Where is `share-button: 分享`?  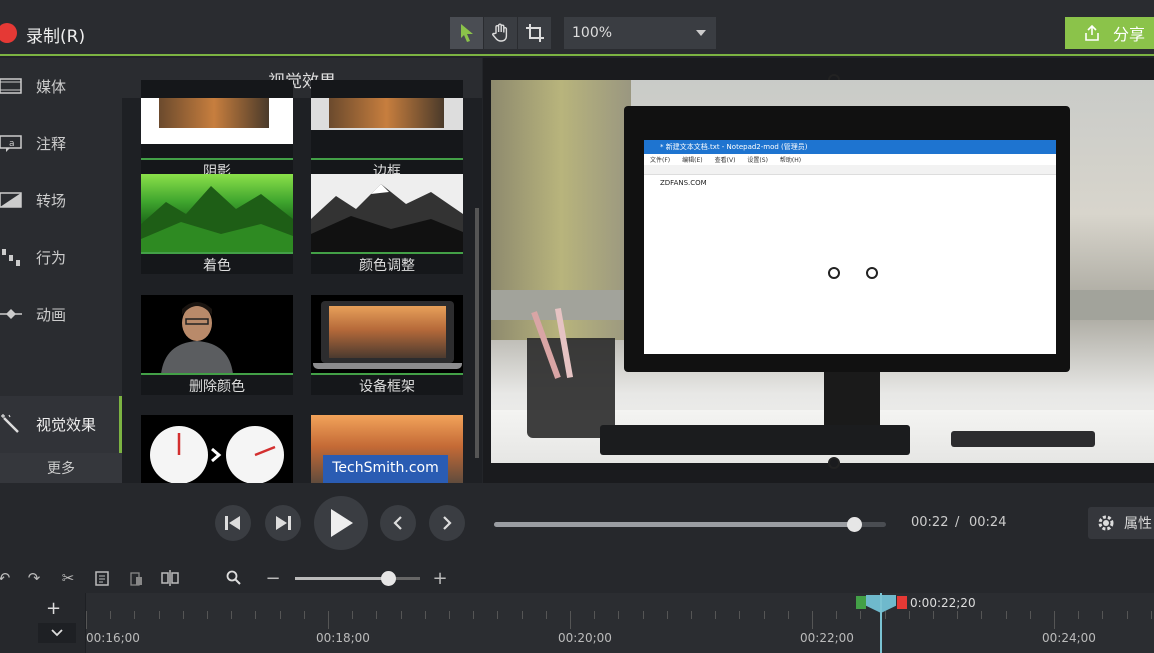
share-button: 分享 is located at coordinates (1109, 33).